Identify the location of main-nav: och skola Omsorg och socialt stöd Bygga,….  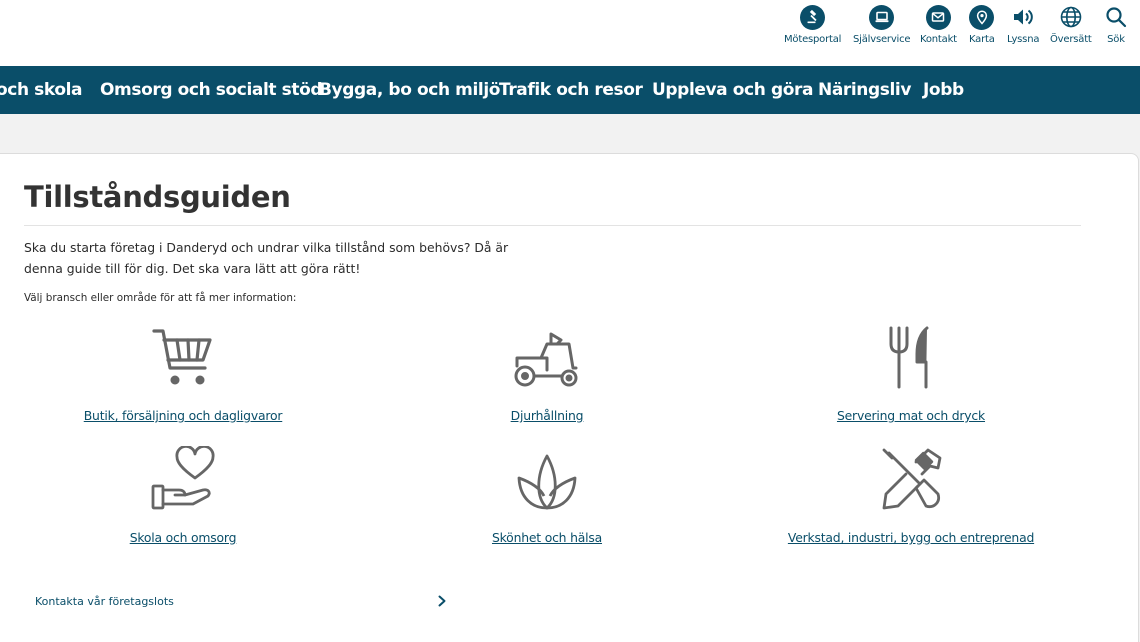
(570, 90).